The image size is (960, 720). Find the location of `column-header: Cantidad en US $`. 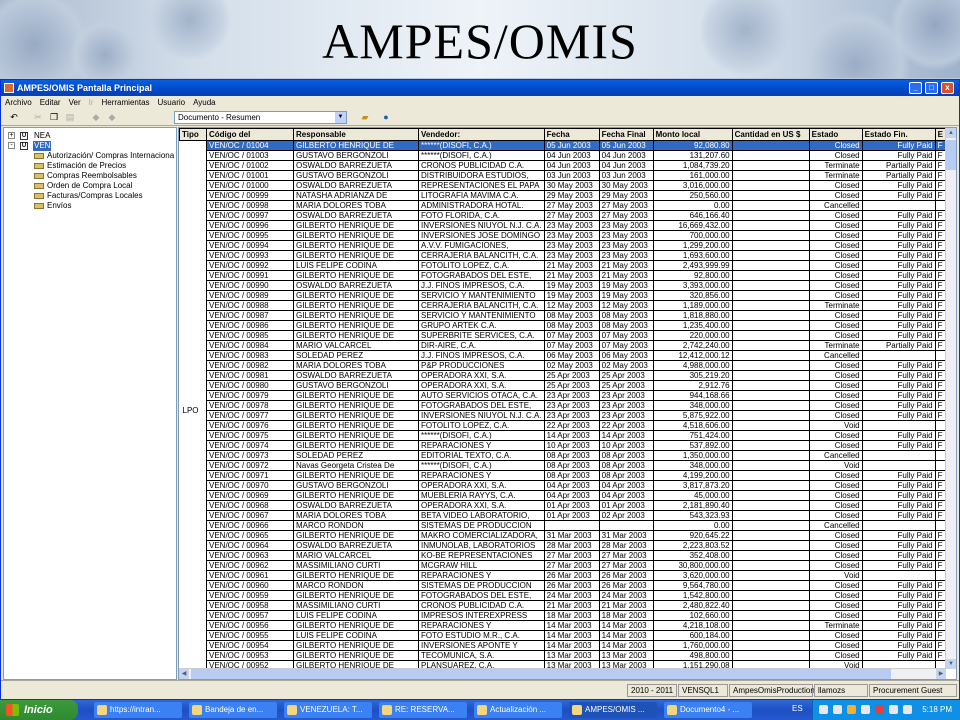

column-header: Cantidad en US $ is located at coordinates (770, 134).